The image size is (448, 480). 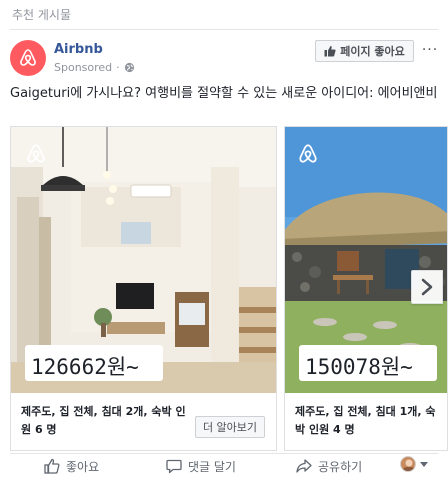 I want to click on comment-label: 댓글 달기, so click(x=212, y=466).